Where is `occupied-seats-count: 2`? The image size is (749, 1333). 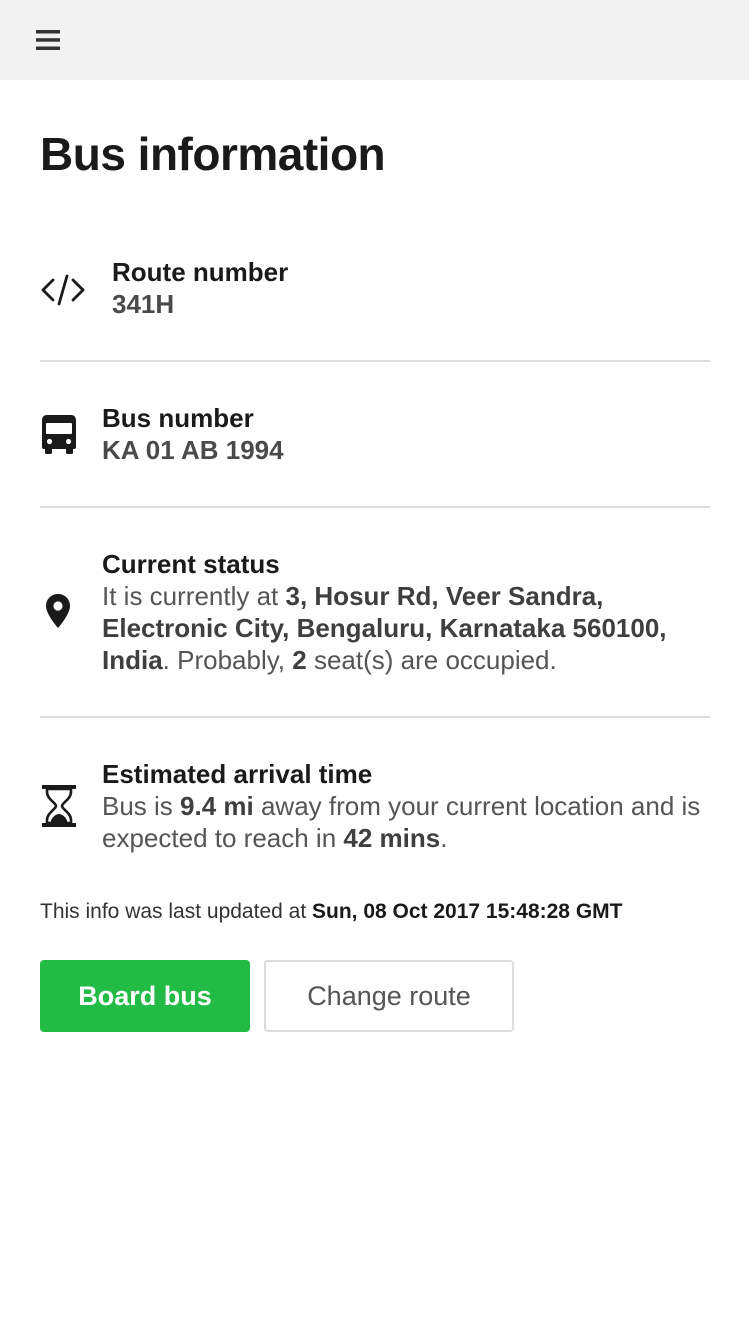 occupied-seats-count: 2 is located at coordinates (299, 660).